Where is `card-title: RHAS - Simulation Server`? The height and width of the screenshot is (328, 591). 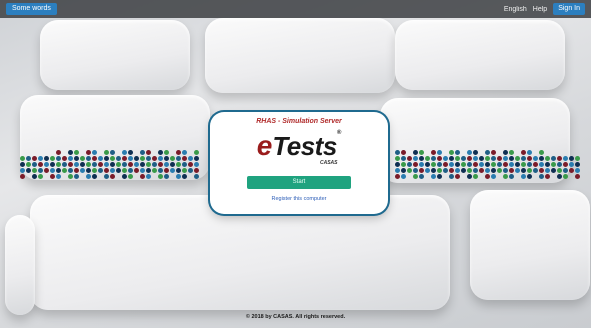 card-title: RHAS - Simulation Server is located at coordinates (299, 121).